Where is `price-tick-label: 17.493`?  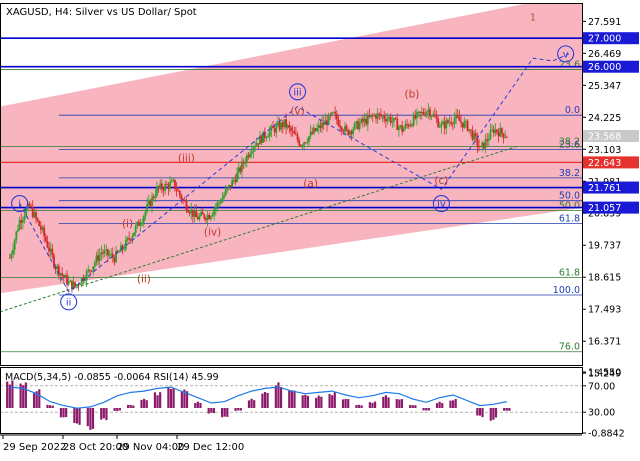
price-tick-label: 17.493 is located at coordinates (604, 310).